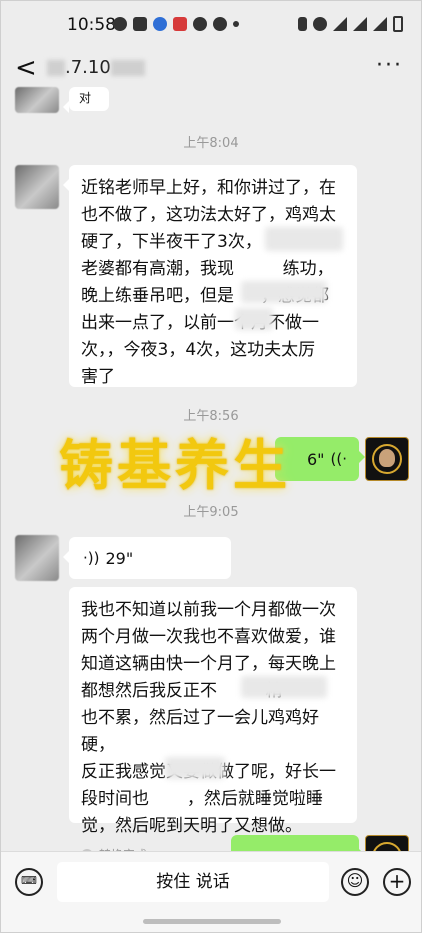 This screenshot has width=422, height=933. I want to click on voice-message-bubble: ·)) 29", so click(147, 558).